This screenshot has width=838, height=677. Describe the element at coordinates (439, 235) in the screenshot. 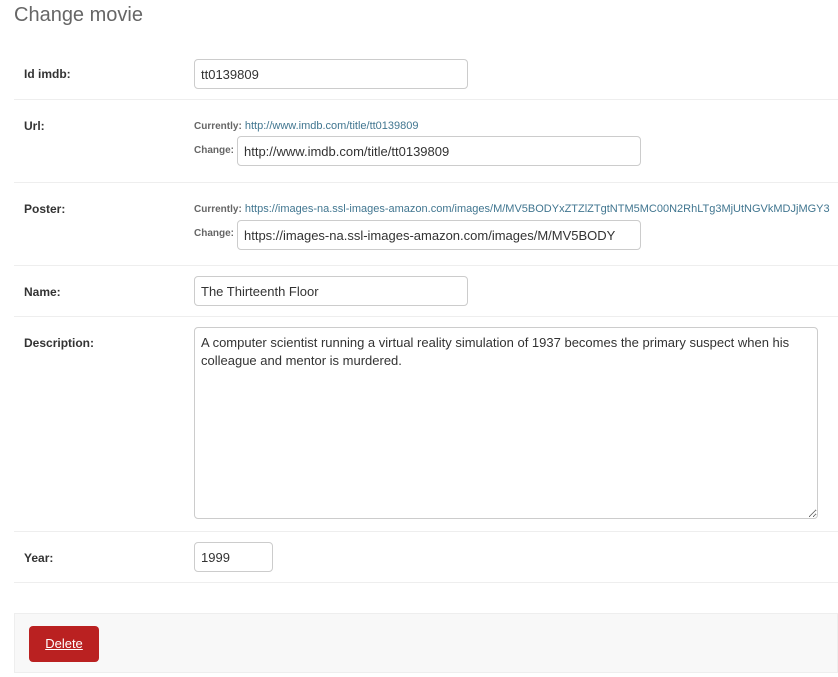

I see `poster-input` at that location.